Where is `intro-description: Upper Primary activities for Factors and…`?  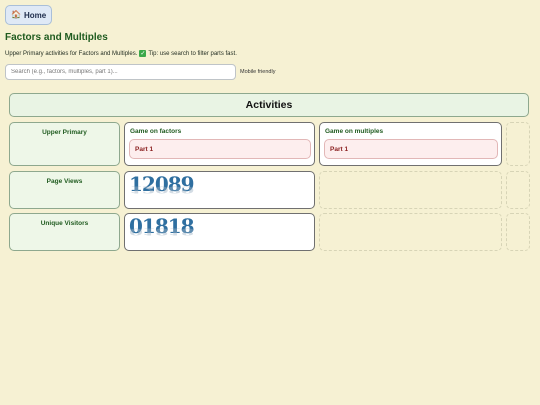 intro-description: Upper Primary activities for Factors and… is located at coordinates (71, 53).